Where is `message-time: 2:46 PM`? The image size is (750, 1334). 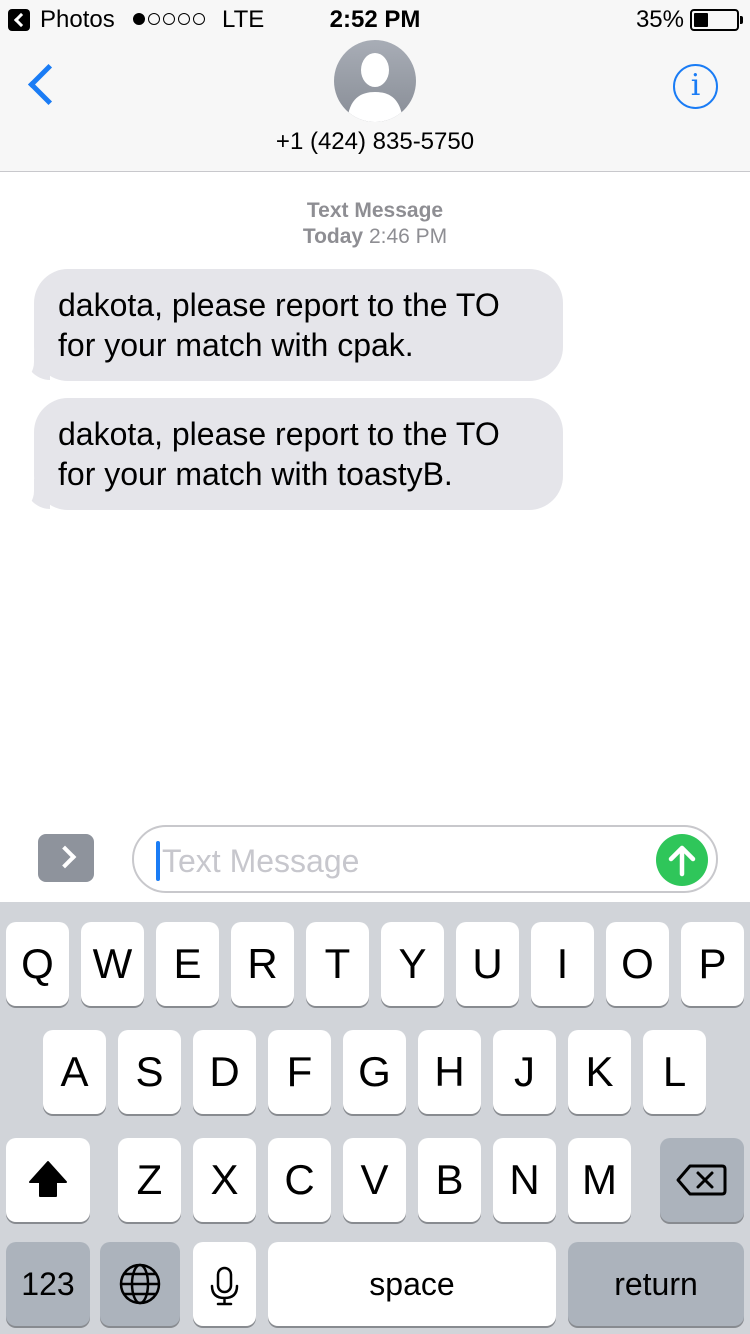 message-time: 2:46 PM is located at coordinates (408, 236).